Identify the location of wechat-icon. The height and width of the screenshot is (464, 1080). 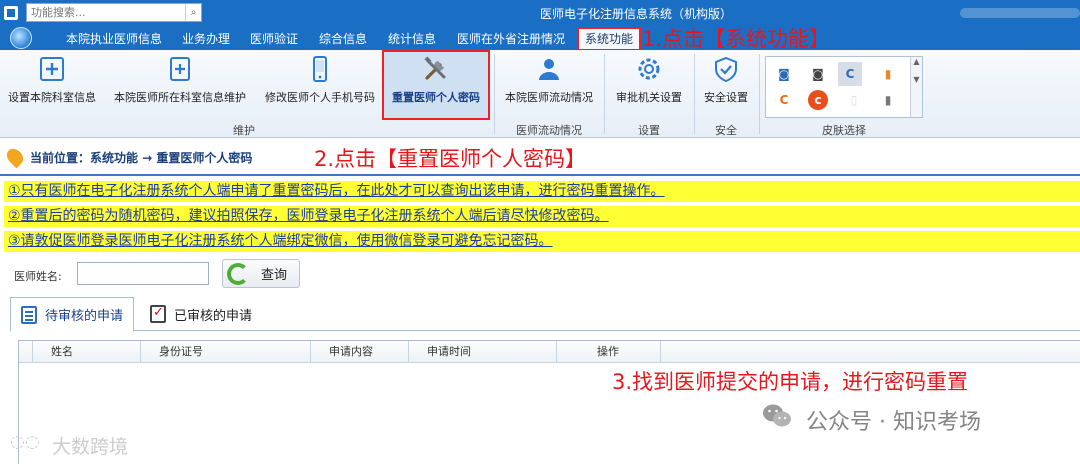
(777, 415).